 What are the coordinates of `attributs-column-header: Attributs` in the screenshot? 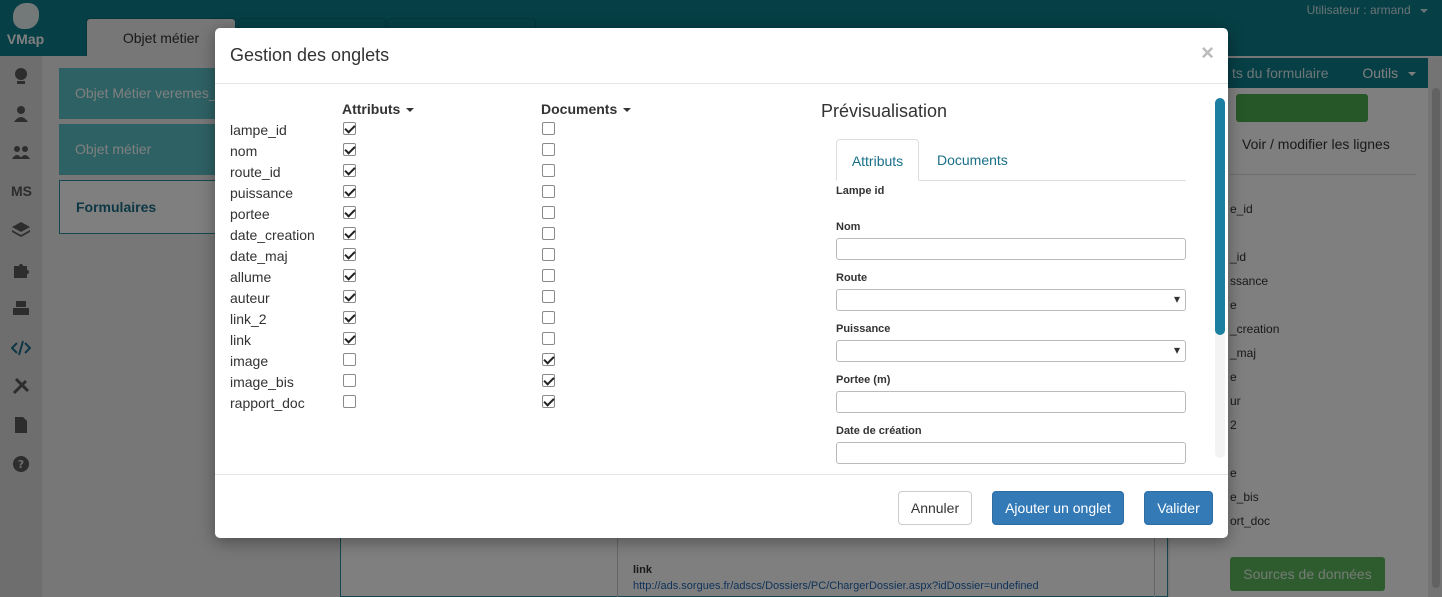 It's located at (378, 109).